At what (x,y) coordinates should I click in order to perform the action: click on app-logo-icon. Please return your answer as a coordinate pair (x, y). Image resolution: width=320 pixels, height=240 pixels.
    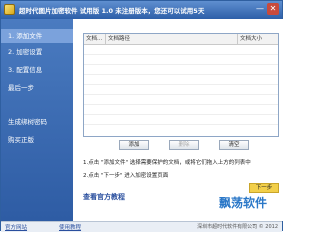
    Looking at the image, I should click on (9, 9).